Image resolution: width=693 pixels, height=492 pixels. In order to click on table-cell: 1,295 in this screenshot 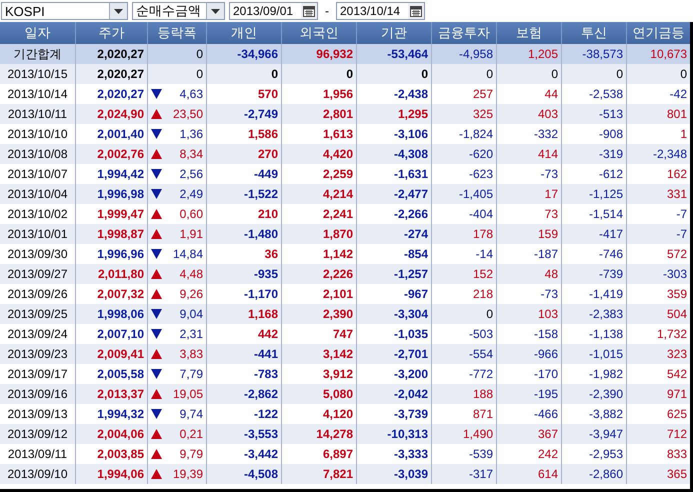, I will do `click(394, 114)`.